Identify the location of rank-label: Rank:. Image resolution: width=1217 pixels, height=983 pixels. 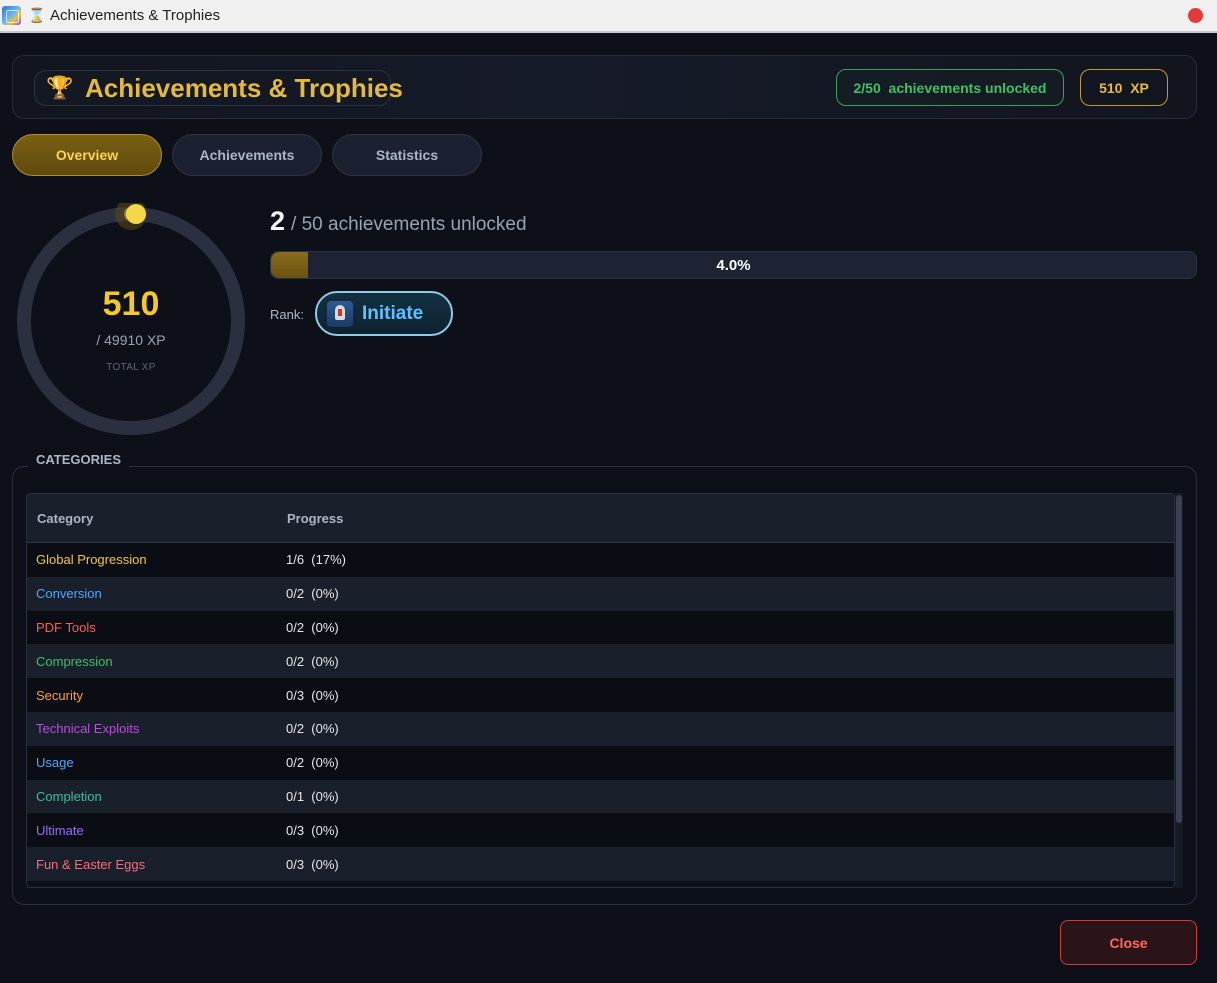
(287, 314).